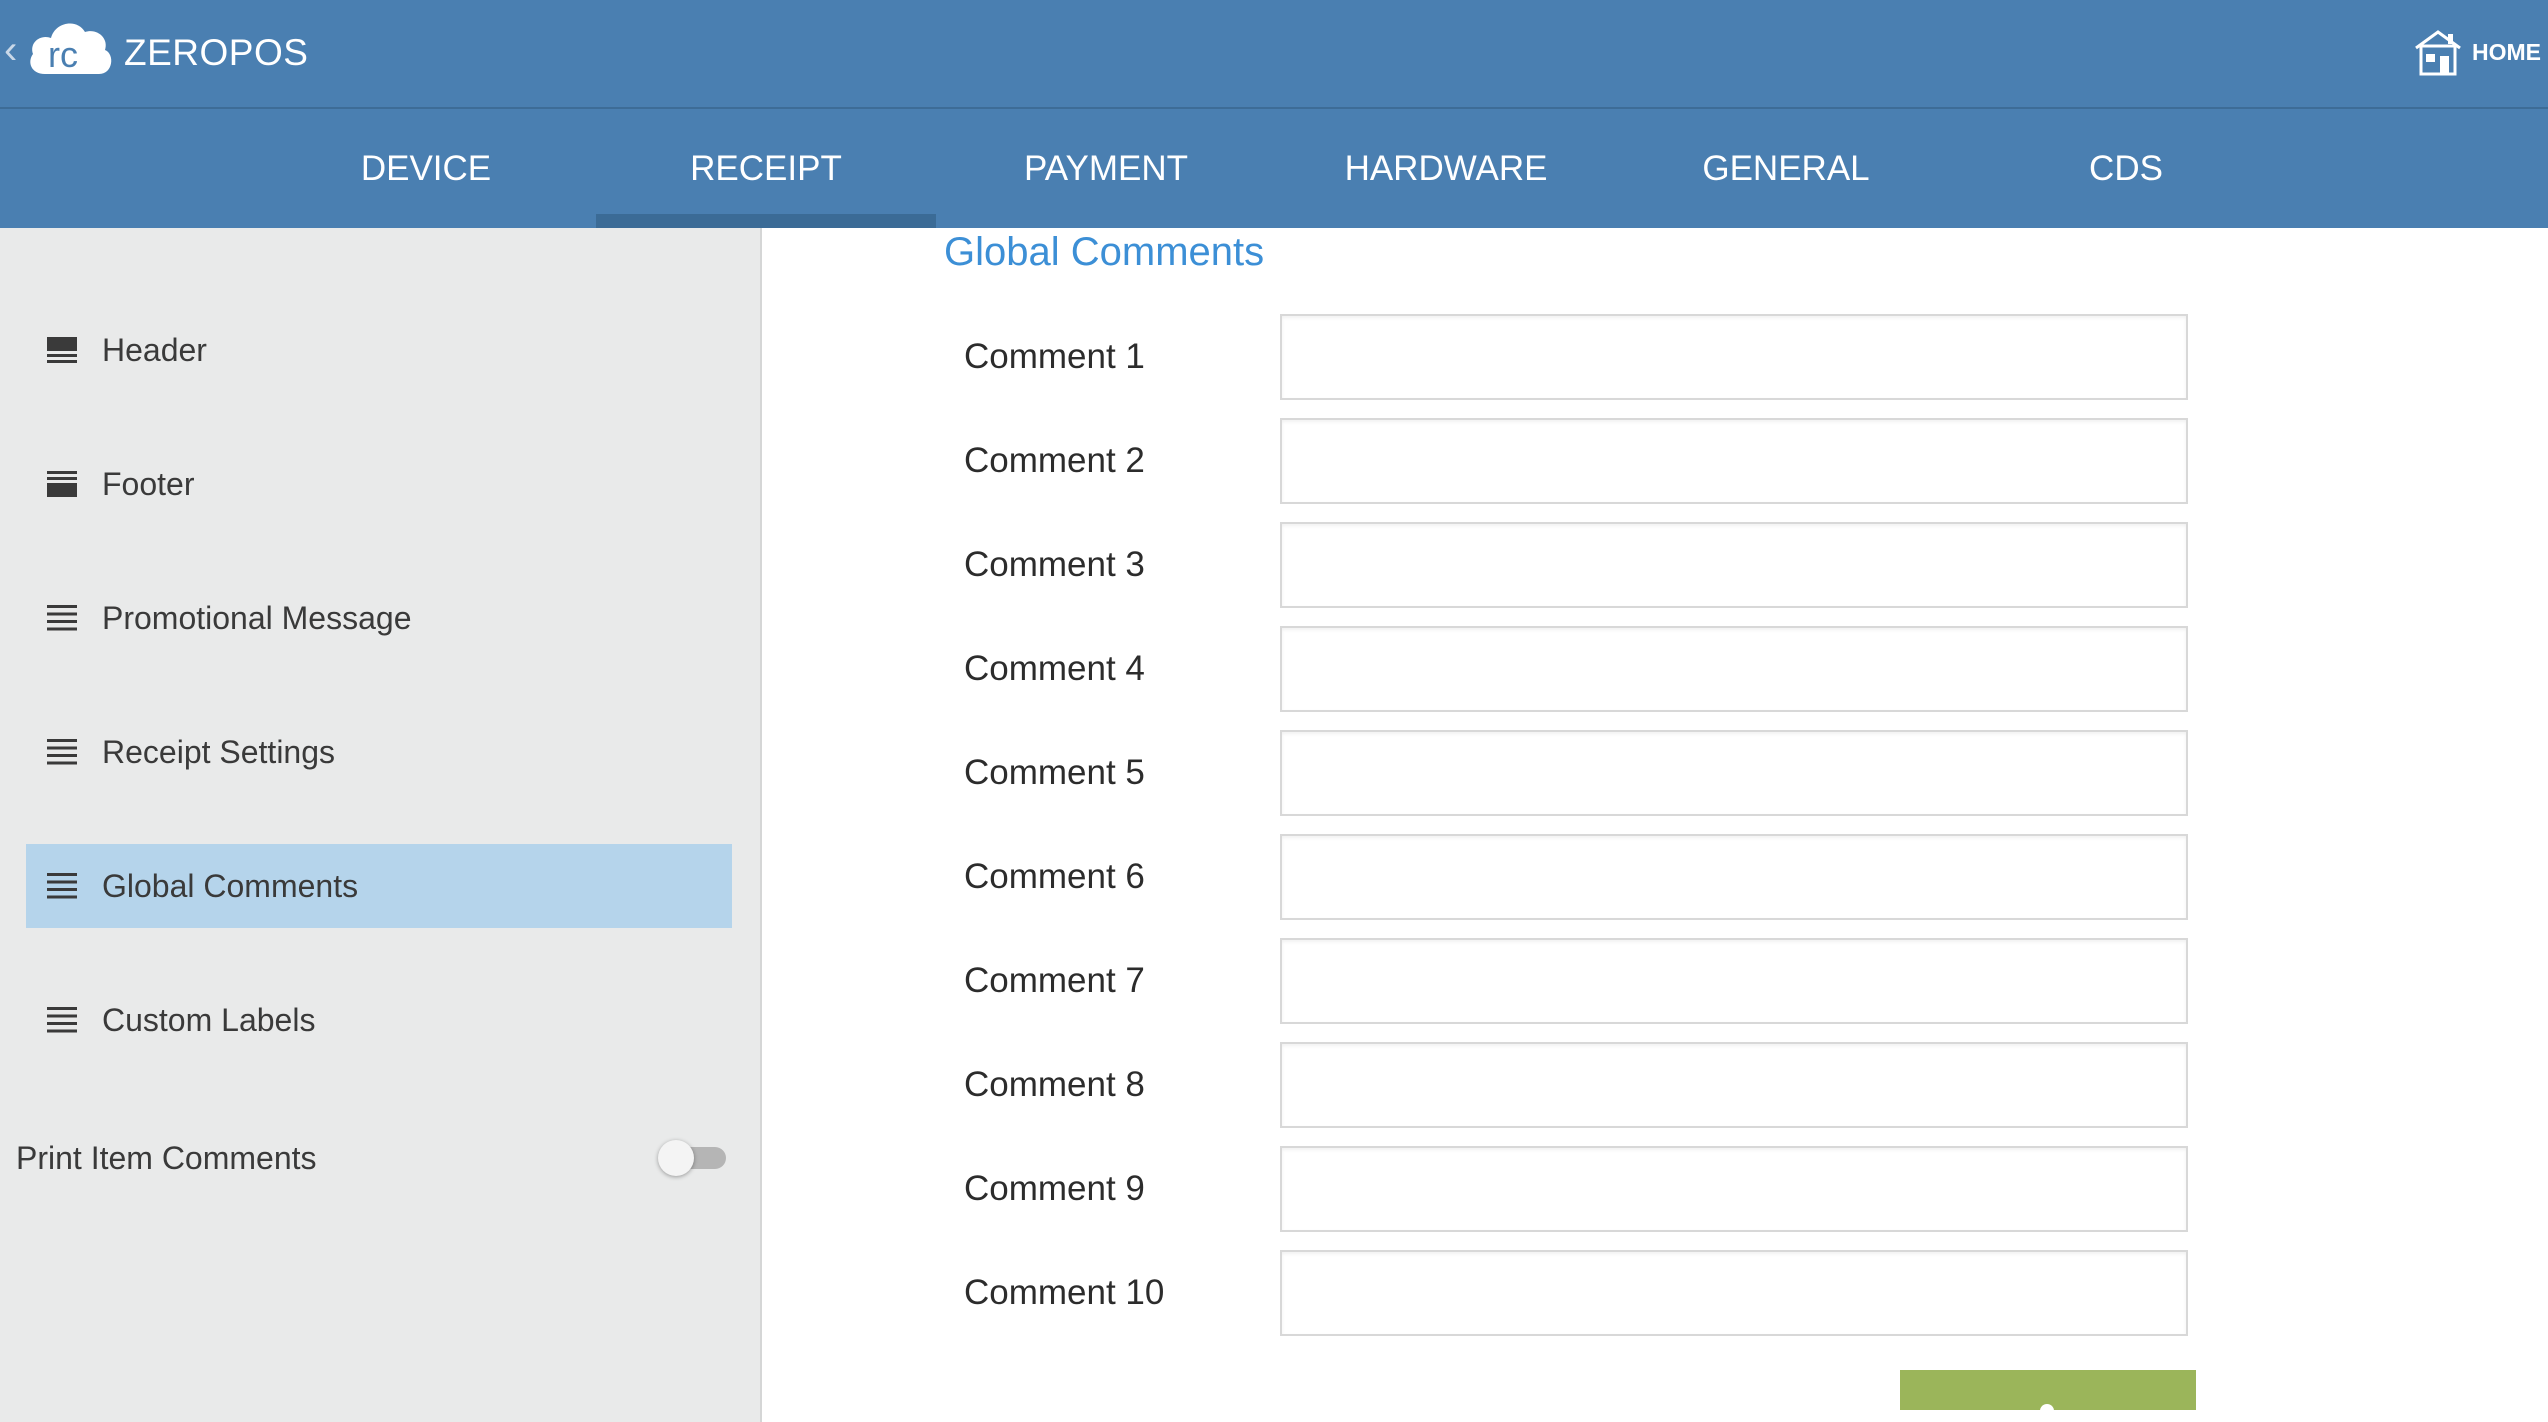 The height and width of the screenshot is (1422, 2548). I want to click on comment-3-input, so click(1734, 565).